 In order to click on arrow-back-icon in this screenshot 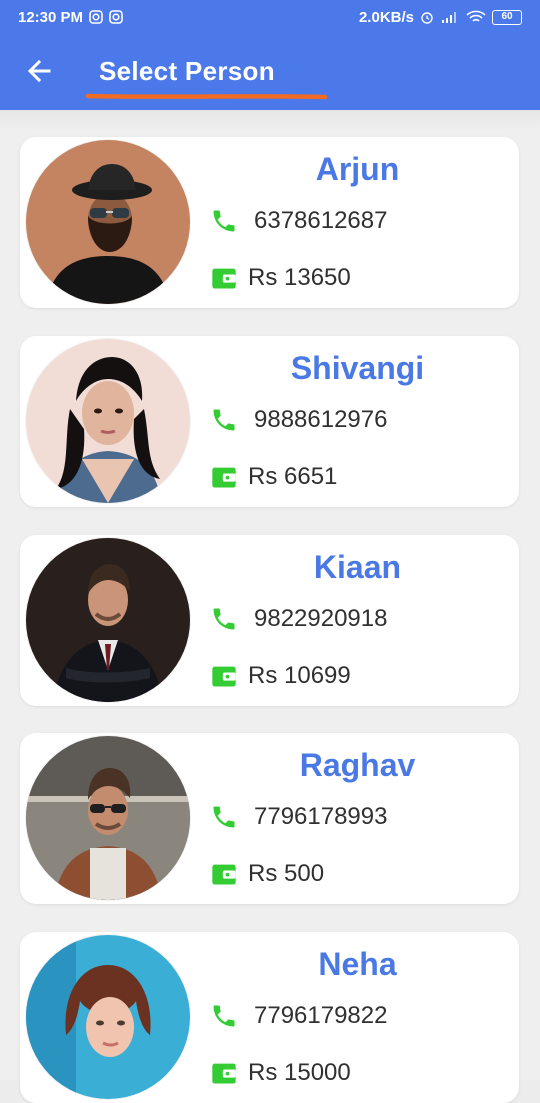, I will do `click(39, 71)`.